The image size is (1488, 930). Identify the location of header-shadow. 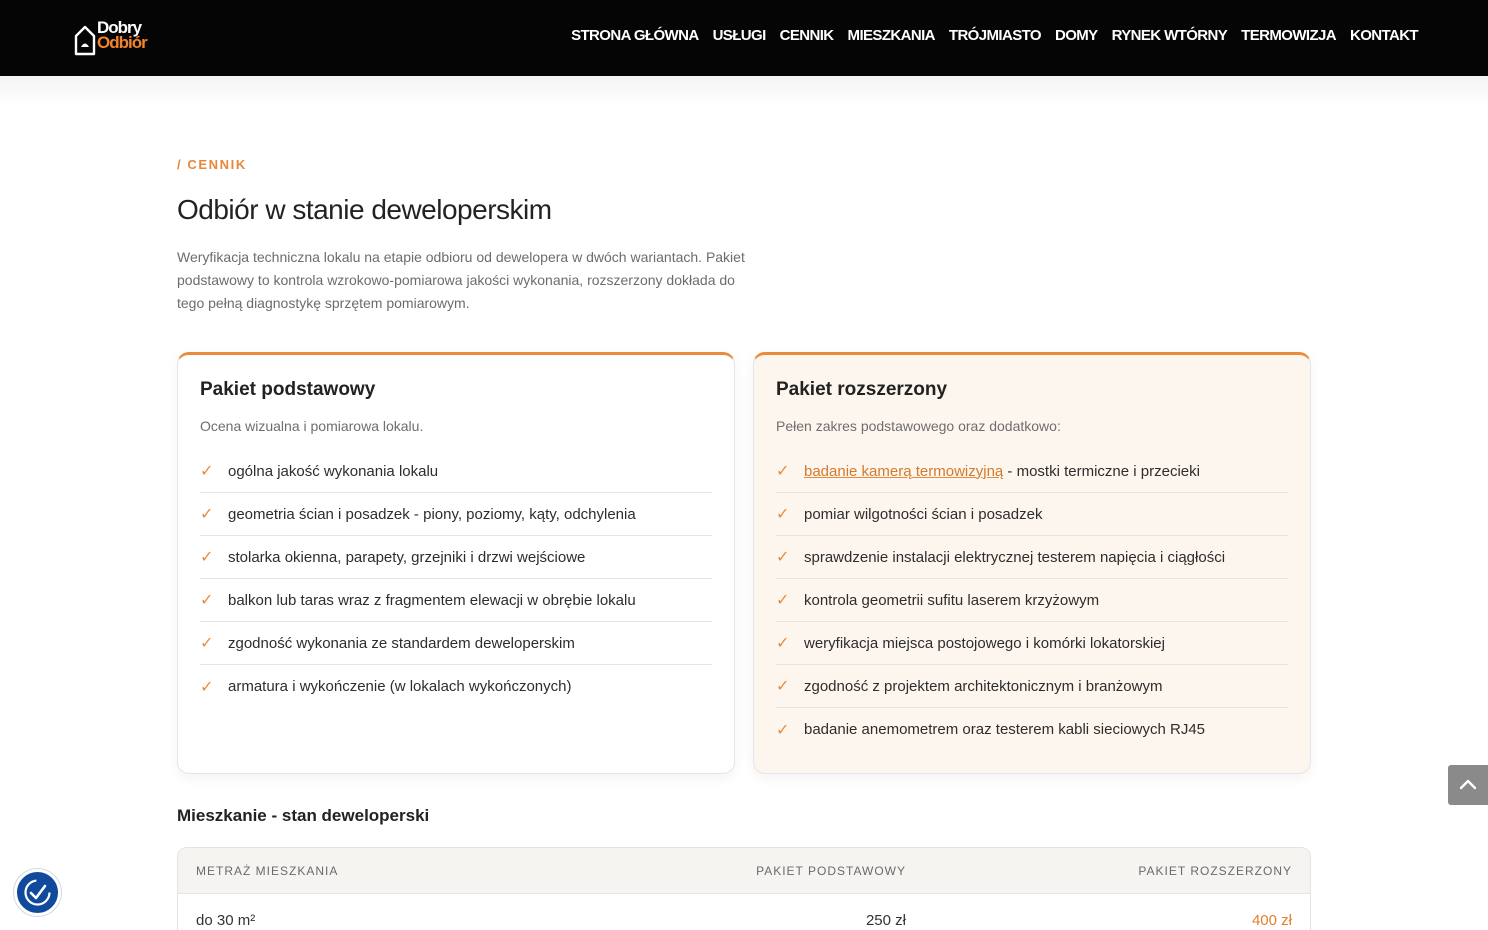
(744, 91).